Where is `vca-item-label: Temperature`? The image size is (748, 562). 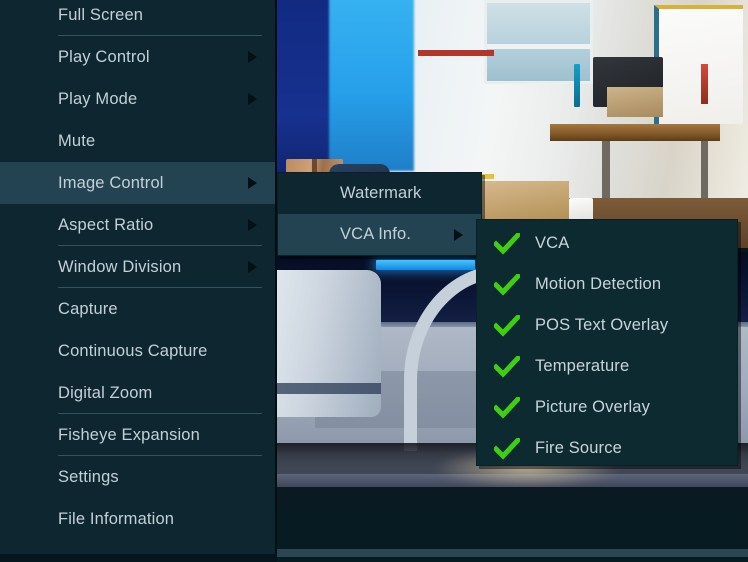
vca-item-label: Temperature is located at coordinates (582, 366).